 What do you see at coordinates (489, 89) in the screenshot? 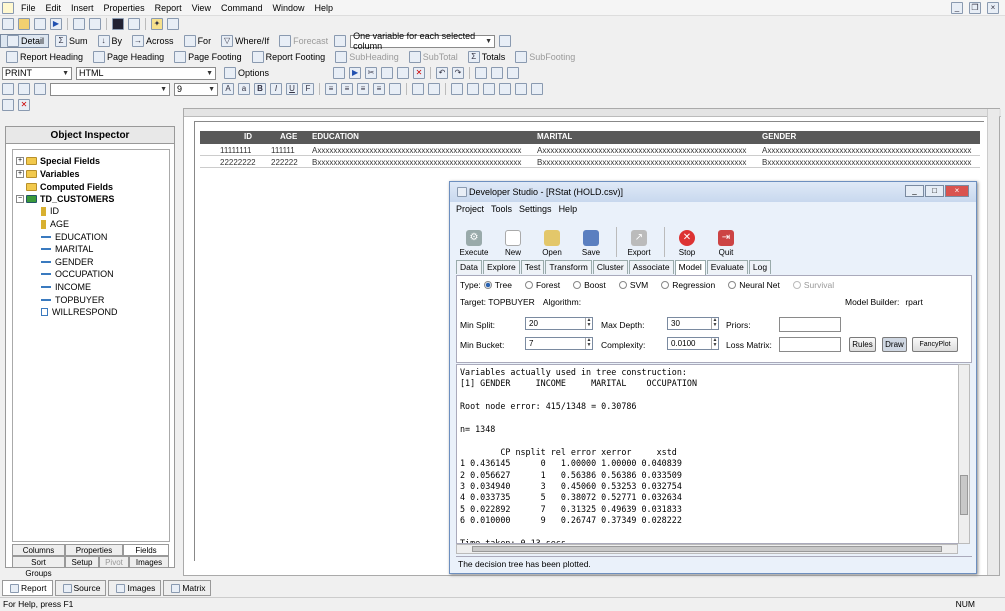
I see `alert-icon` at bounding box center [489, 89].